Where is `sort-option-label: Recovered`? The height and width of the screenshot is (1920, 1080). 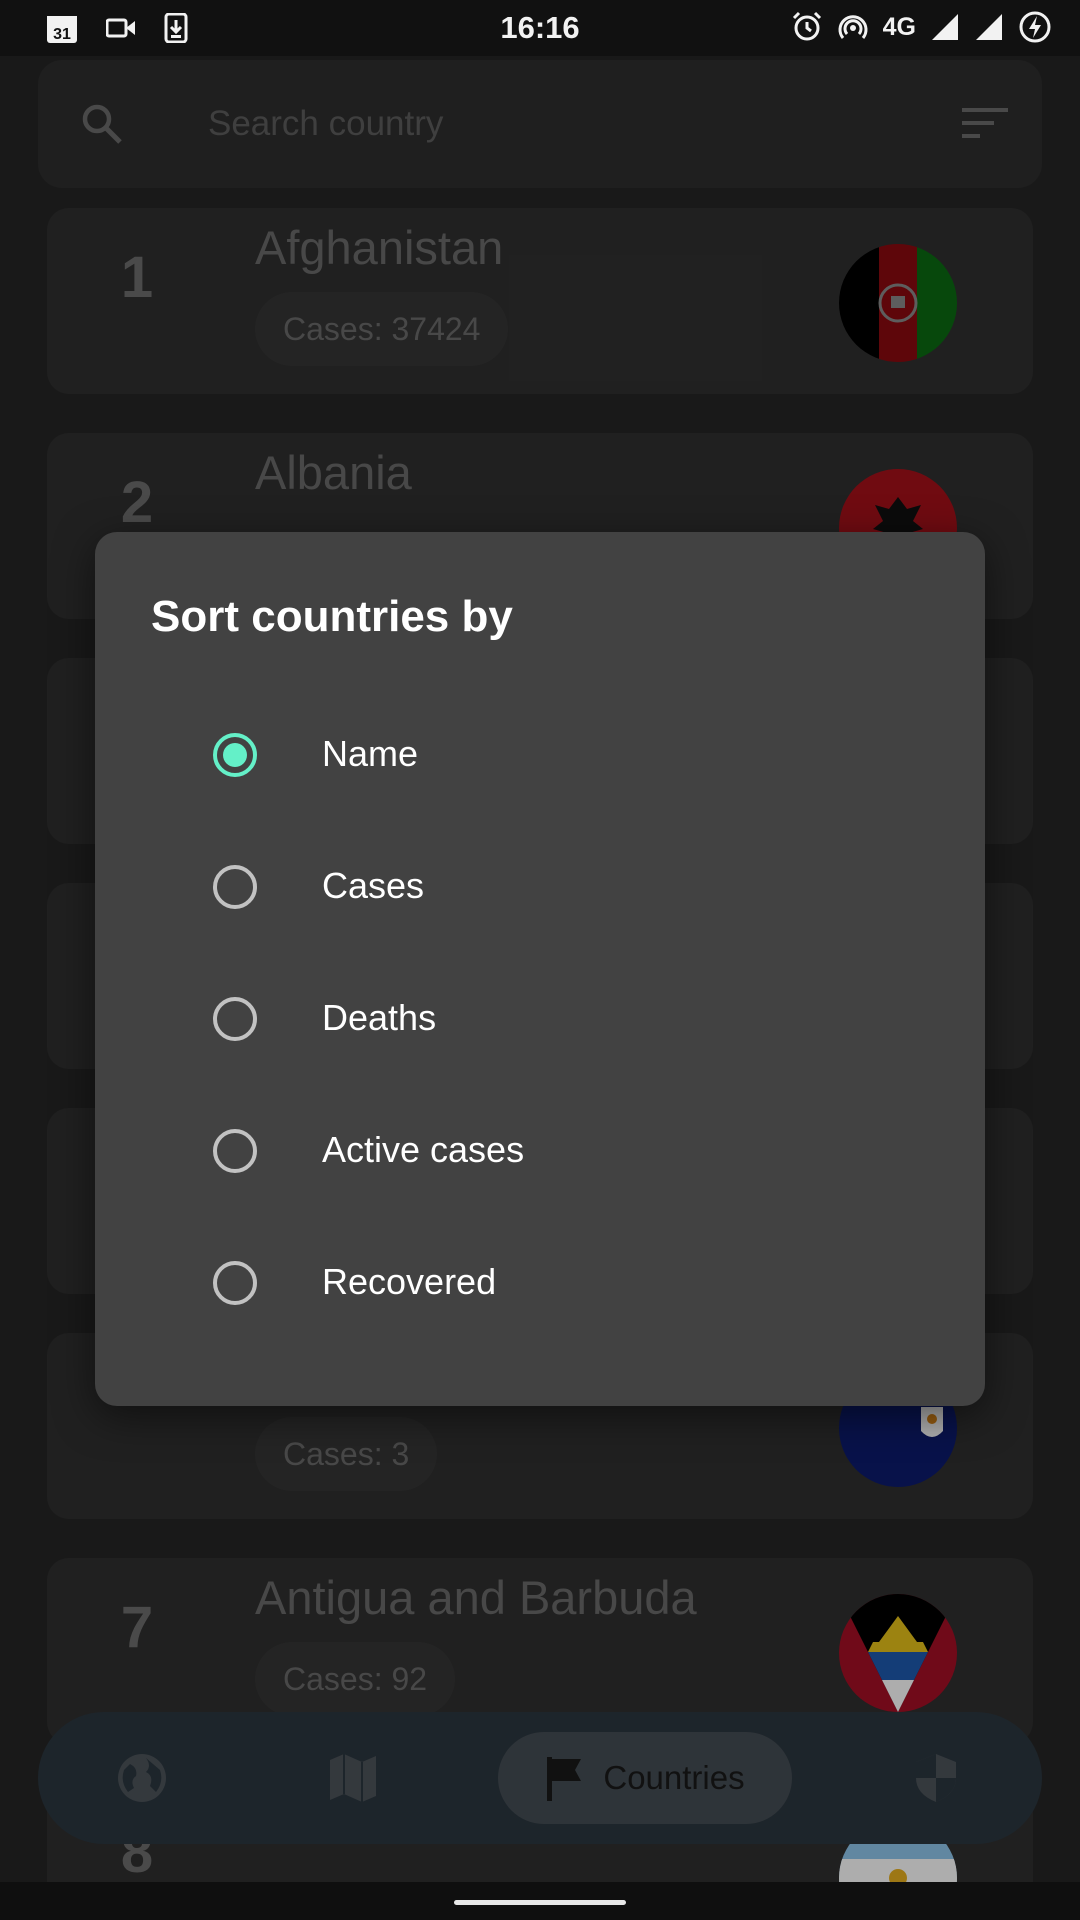
sort-option-label: Recovered is located at coordinates (409, 1281).